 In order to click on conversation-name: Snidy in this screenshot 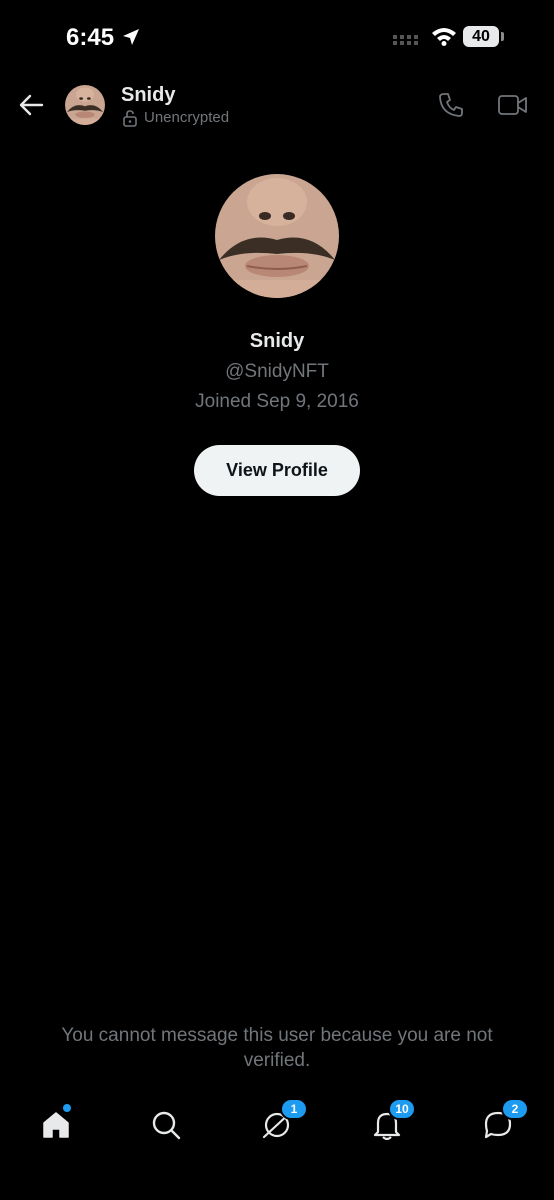, I will do `click(148, 95)`.